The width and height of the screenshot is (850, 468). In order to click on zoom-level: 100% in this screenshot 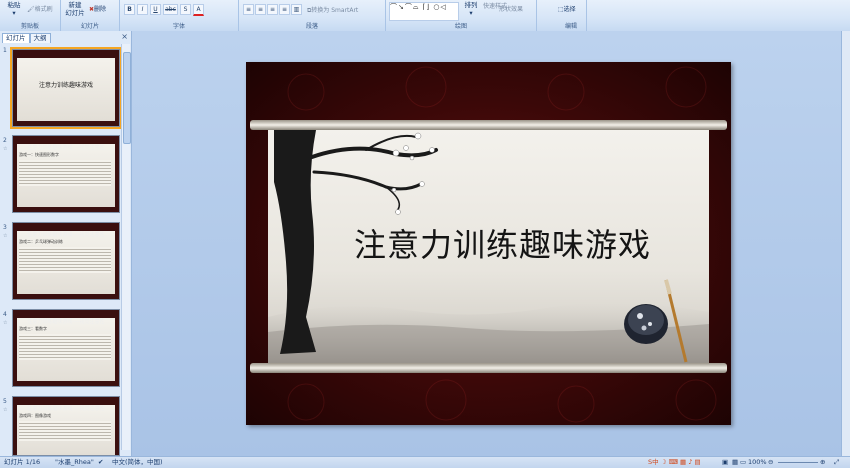, I will do `click(757, 462)`.